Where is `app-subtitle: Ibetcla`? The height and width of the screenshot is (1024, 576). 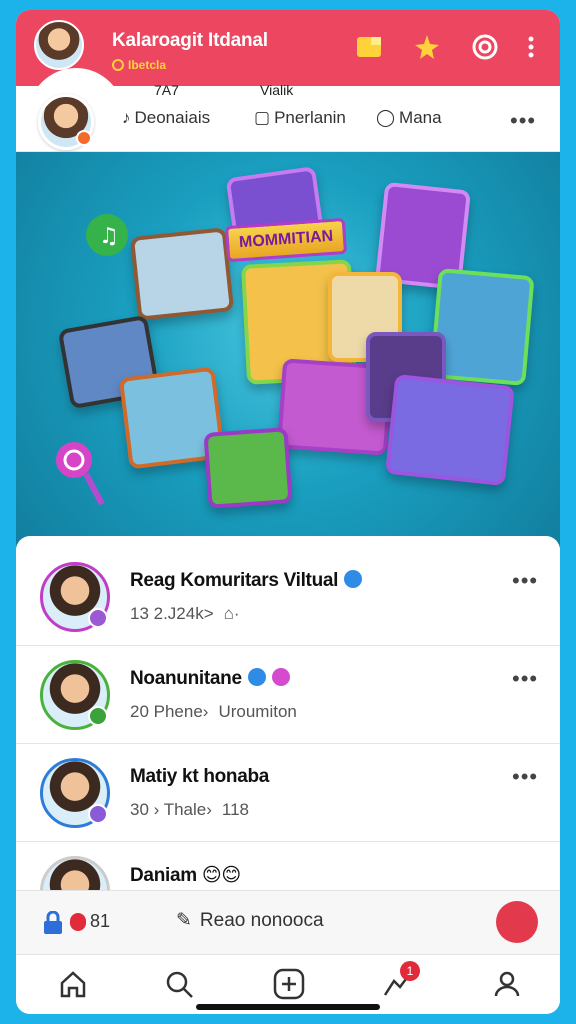
app-subtitle: Ibetcla is located at coordinates (139, 65).